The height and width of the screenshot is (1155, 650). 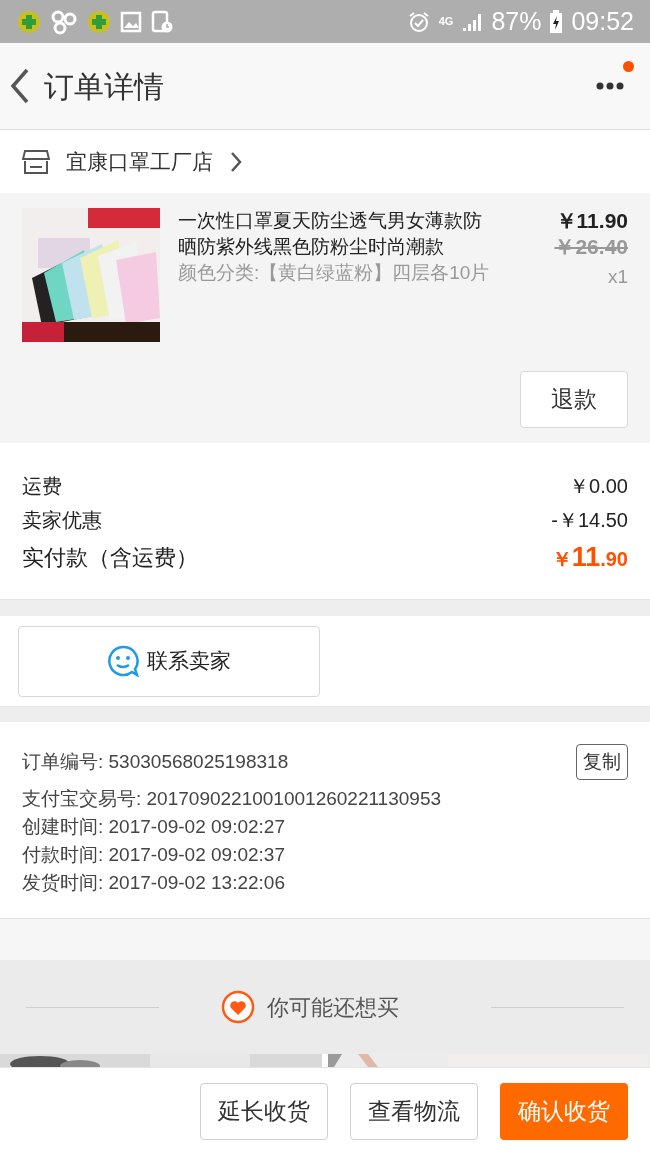 What do you see at coordinates (104, 86) in the screenshot?
I see `page-title: 订单详情` at bounding box center [104, 86].